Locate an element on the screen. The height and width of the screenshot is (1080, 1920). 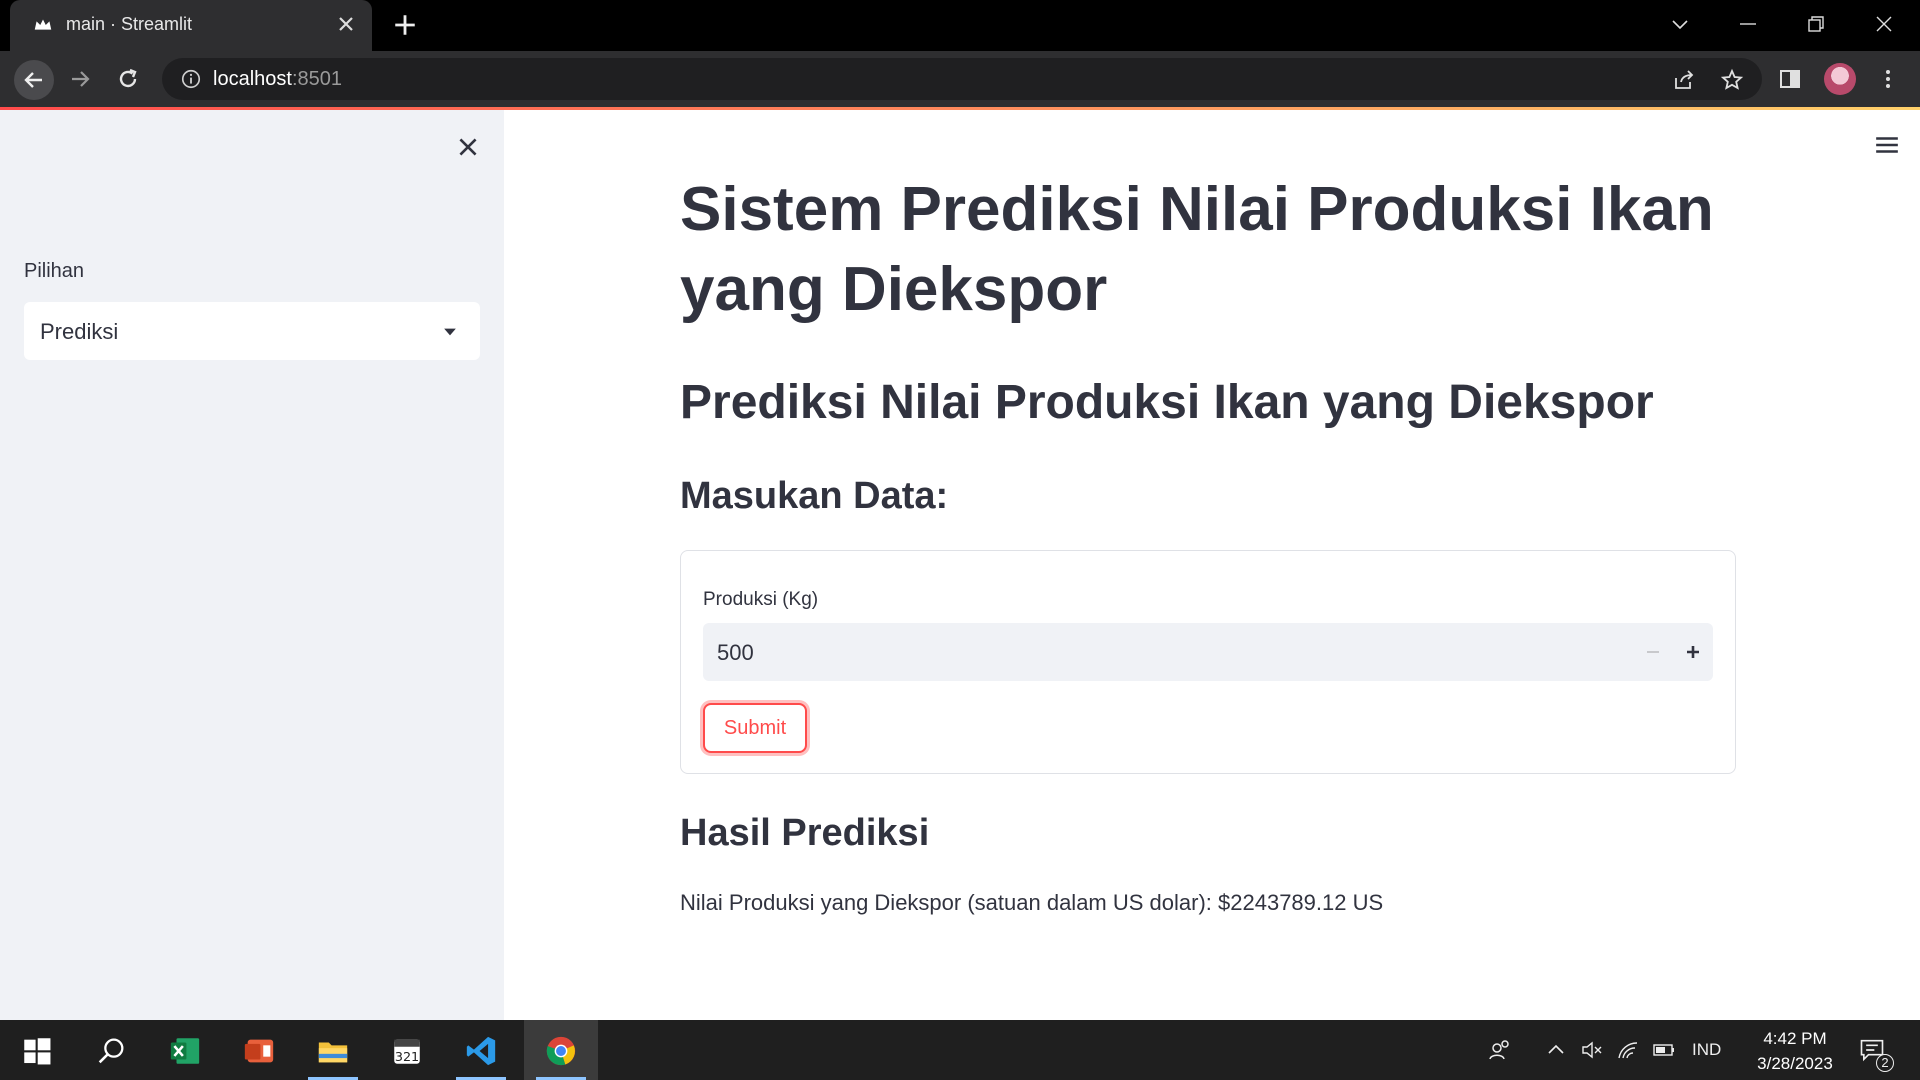
taskbar-calendar-app: 321 is located at coordinates (407, 1050).